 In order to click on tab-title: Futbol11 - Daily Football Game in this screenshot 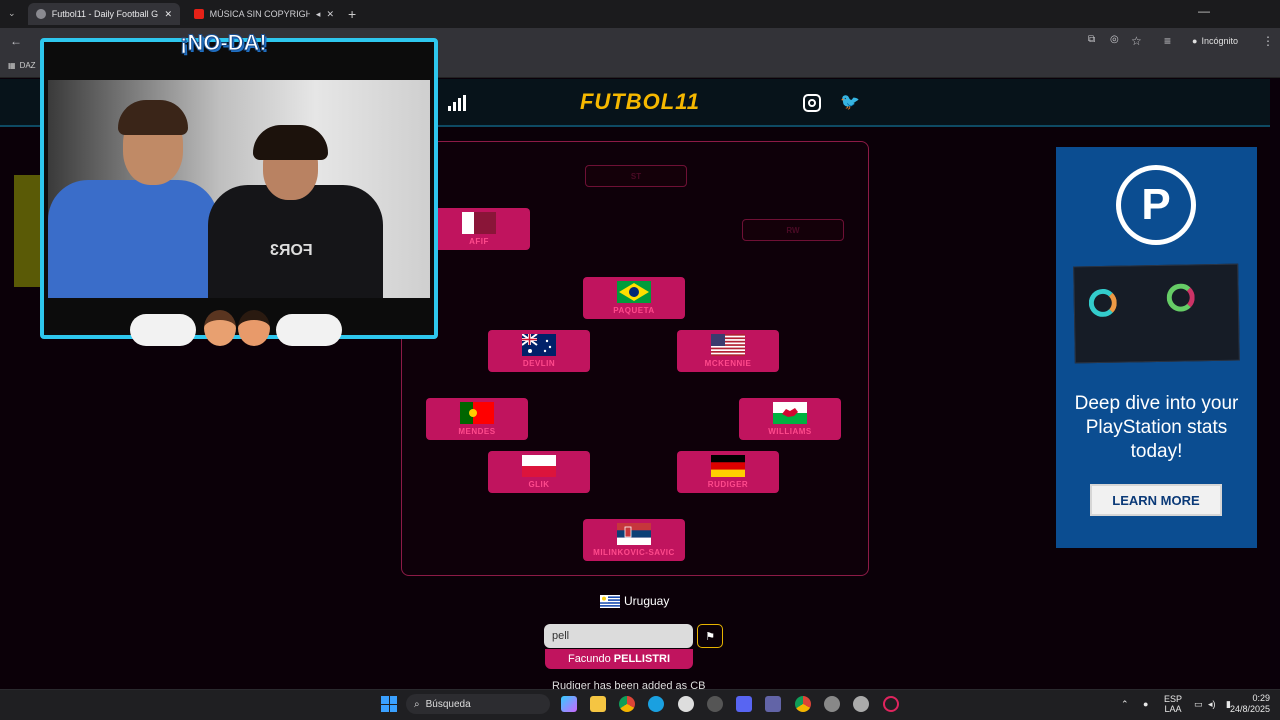, I will do `click(105, 14)`.